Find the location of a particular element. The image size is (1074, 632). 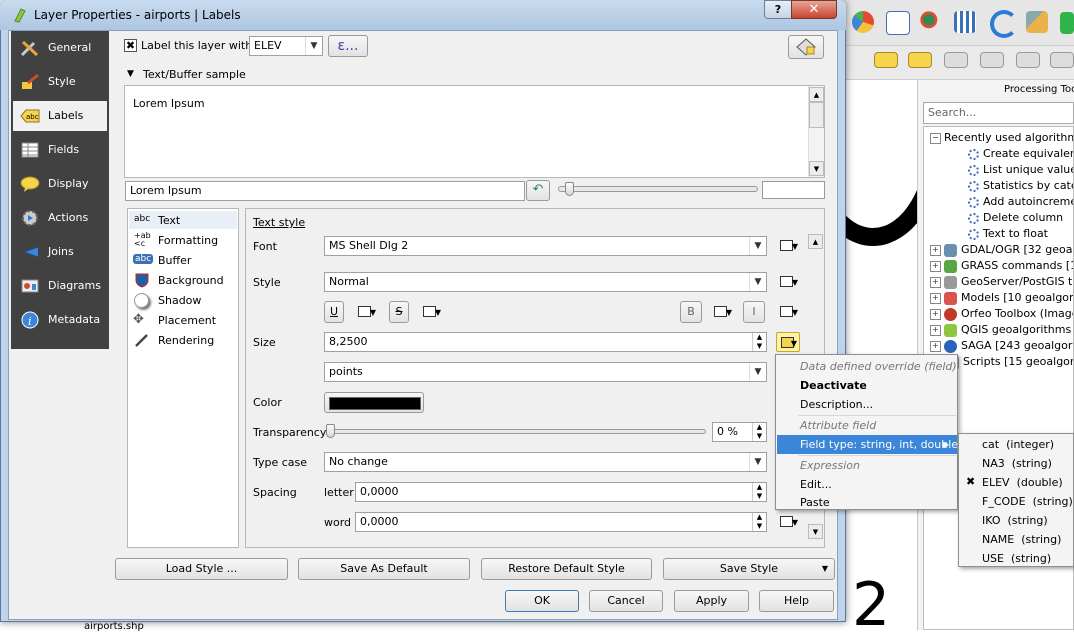

sample-text-input: Lorem Ipsum is located at coordinates (325, 191).